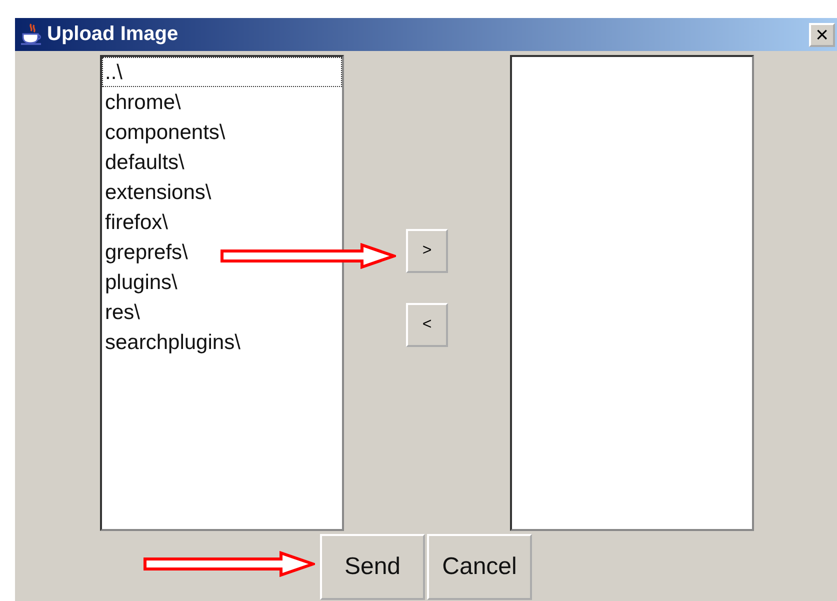 This screenshot has height=601, width=837. What do you see at coordinates (145, 162) in the screenshot?
I see `folder-item: defaults\` at bounding box center [145, 162].